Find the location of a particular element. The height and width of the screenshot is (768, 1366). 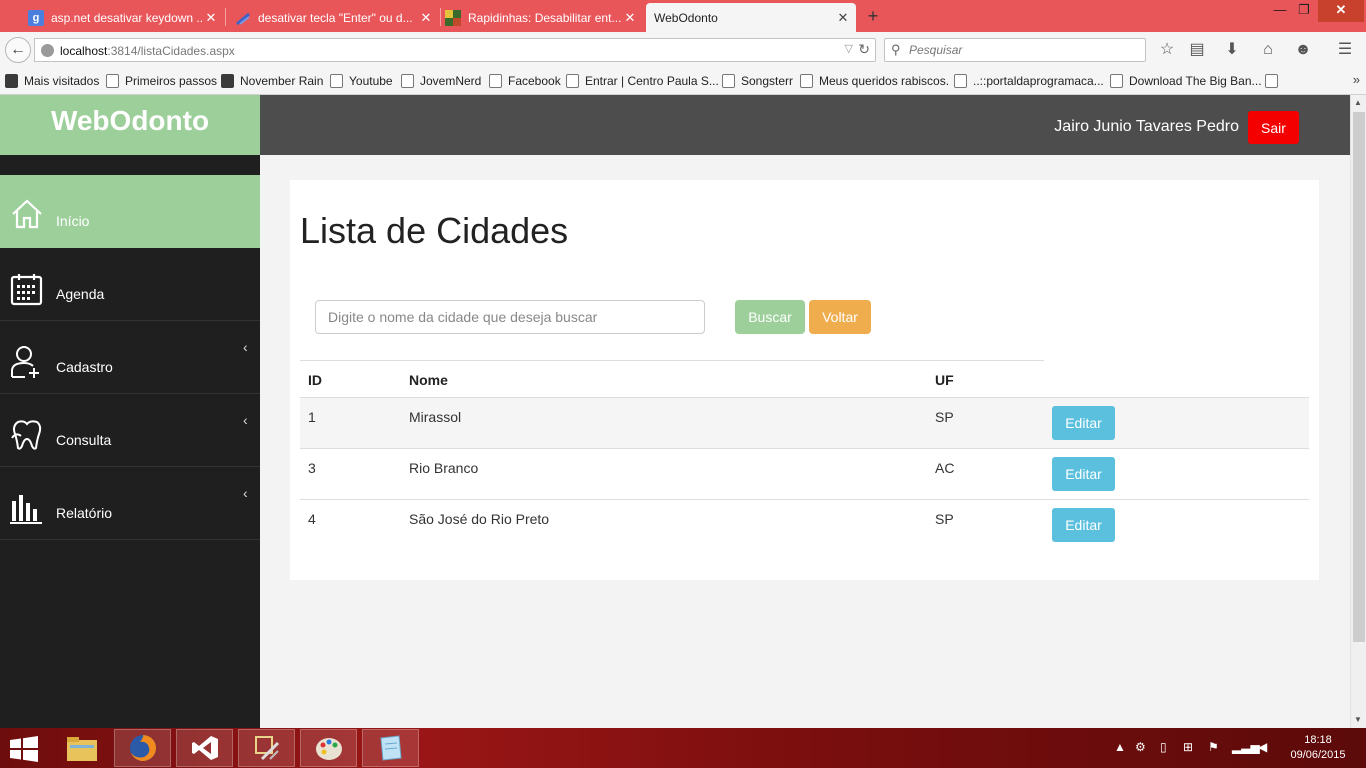

windows-taskbar: ▲ ⚙ ▯ ⊞ ⚑ ▂▃▅ ◀ 18:18 09/06/2015 is located at coordinates (683, 748).